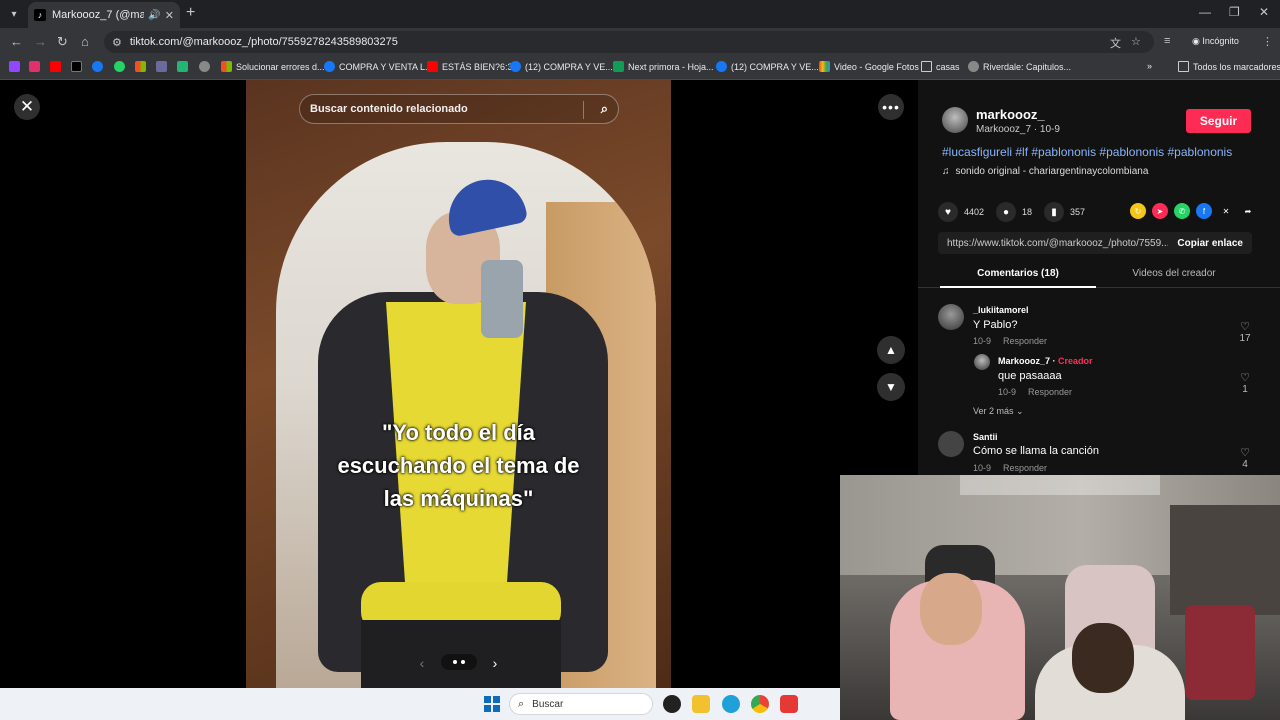  What do you see at coordinates (1018, 273) in the screenshot?
I see `tab-comments: Comentarios (18)` at bounding box center [1018, 273].